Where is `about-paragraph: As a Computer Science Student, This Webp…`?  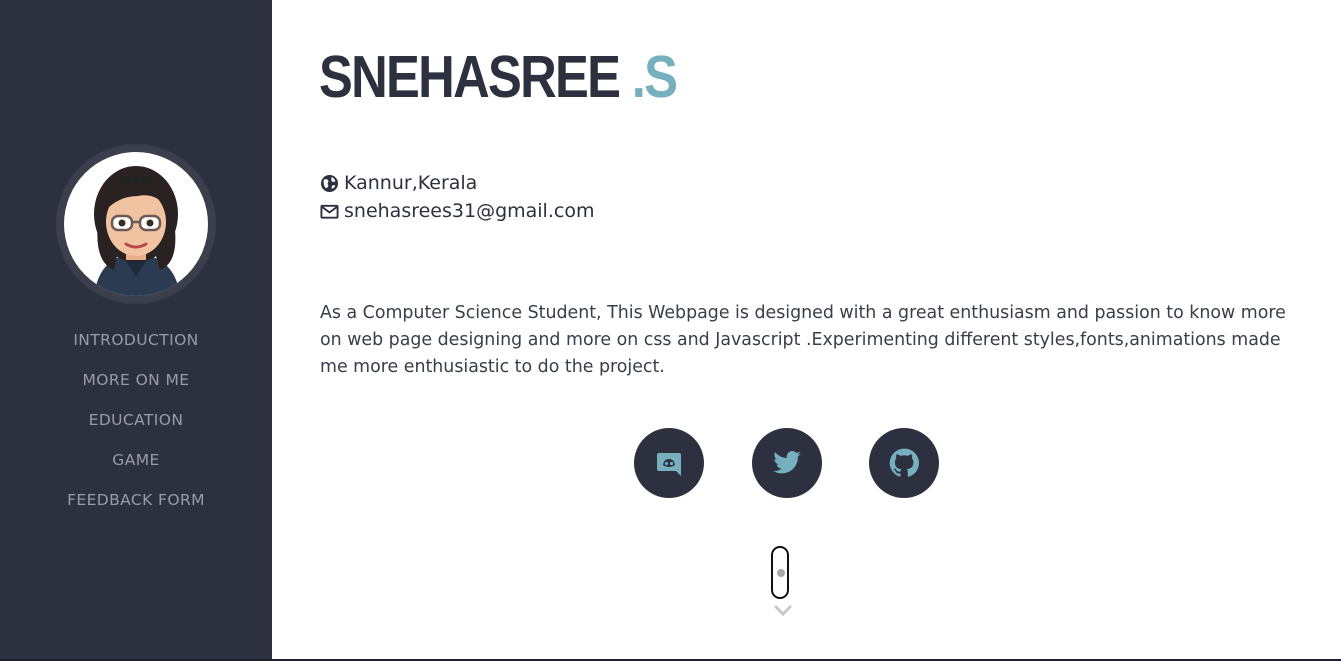 about-paragraph: As a Computer Science Student, This Webp… is located at coordinates (803, 340).